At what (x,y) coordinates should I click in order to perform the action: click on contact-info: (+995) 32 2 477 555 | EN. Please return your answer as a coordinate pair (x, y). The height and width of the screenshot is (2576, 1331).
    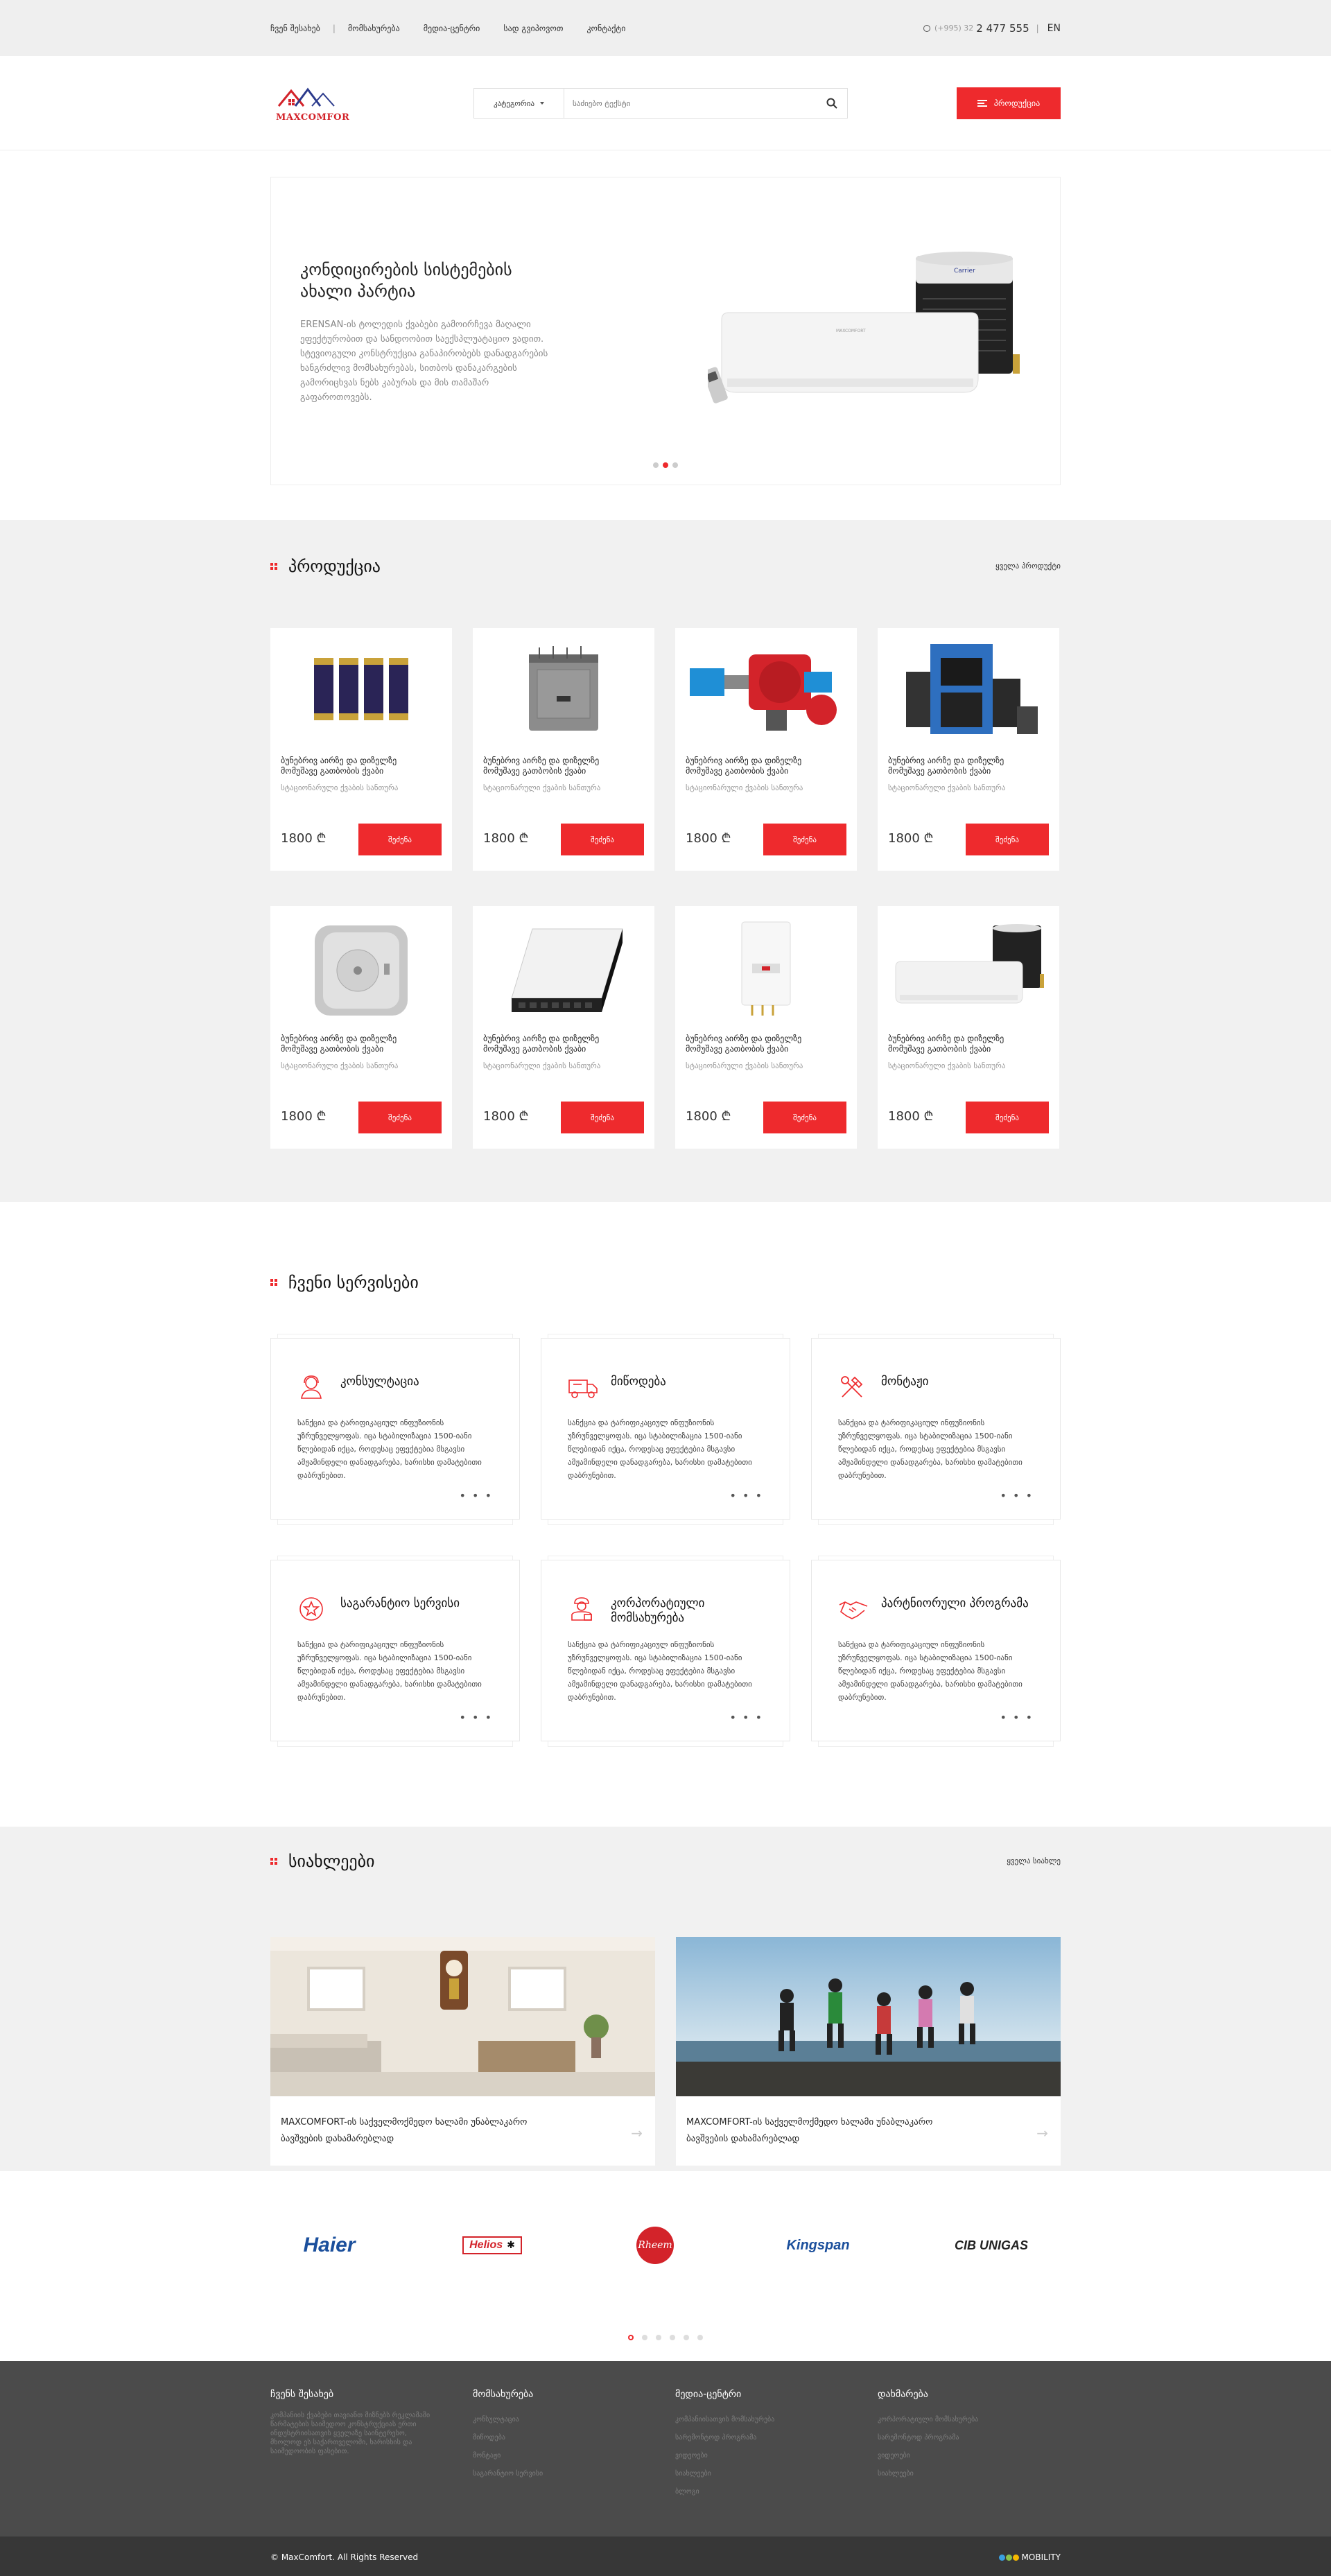
    Looking at the image, I should click on (992, 28).